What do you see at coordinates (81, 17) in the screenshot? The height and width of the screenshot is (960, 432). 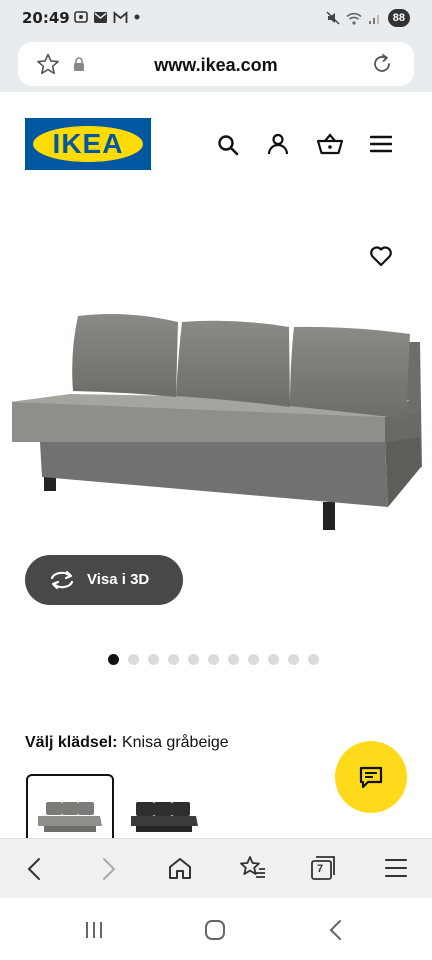 I see `screenshot-icon` at bounding box center [81, 17].